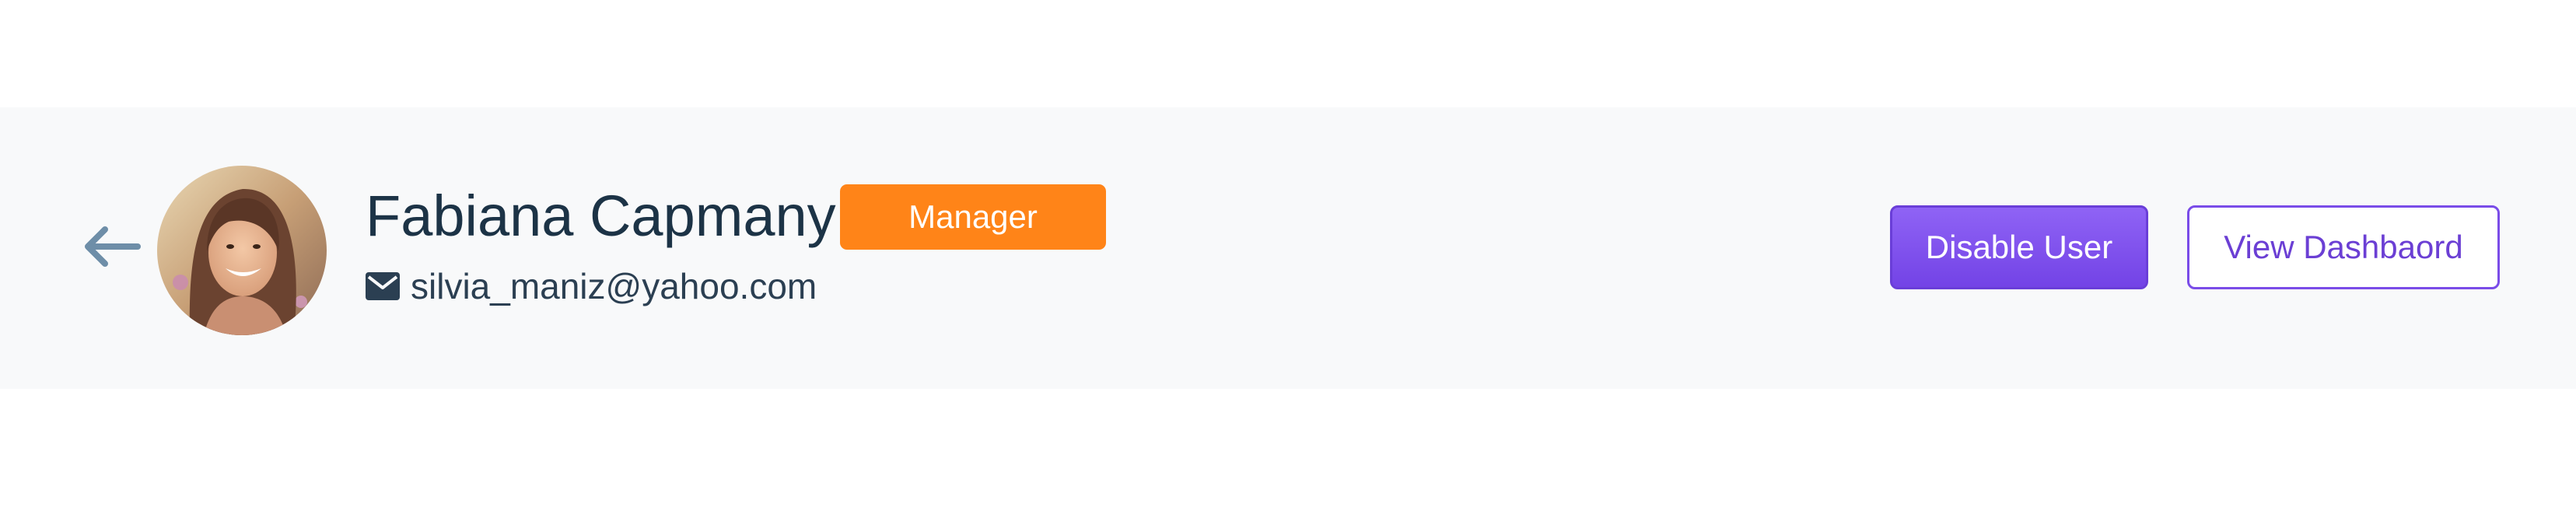  What do you see at coordinates (973, 217) in the screenshot?
I see `role-badge: Manager` at bounding box center [973, 217].